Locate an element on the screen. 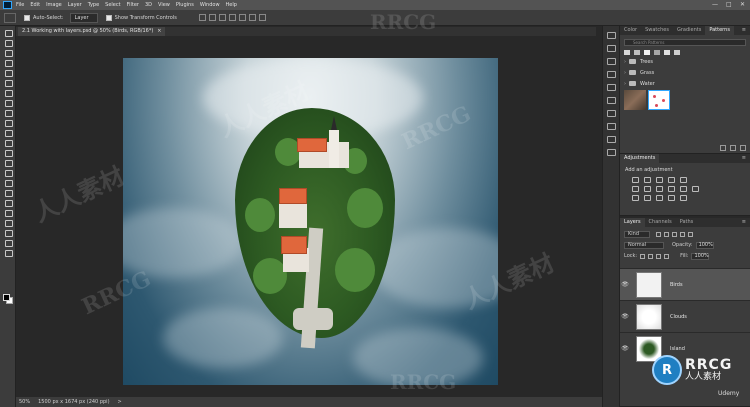 This screenshot has height=407, width=750. menu-edit: Edit is located at coordinates (35, 5).